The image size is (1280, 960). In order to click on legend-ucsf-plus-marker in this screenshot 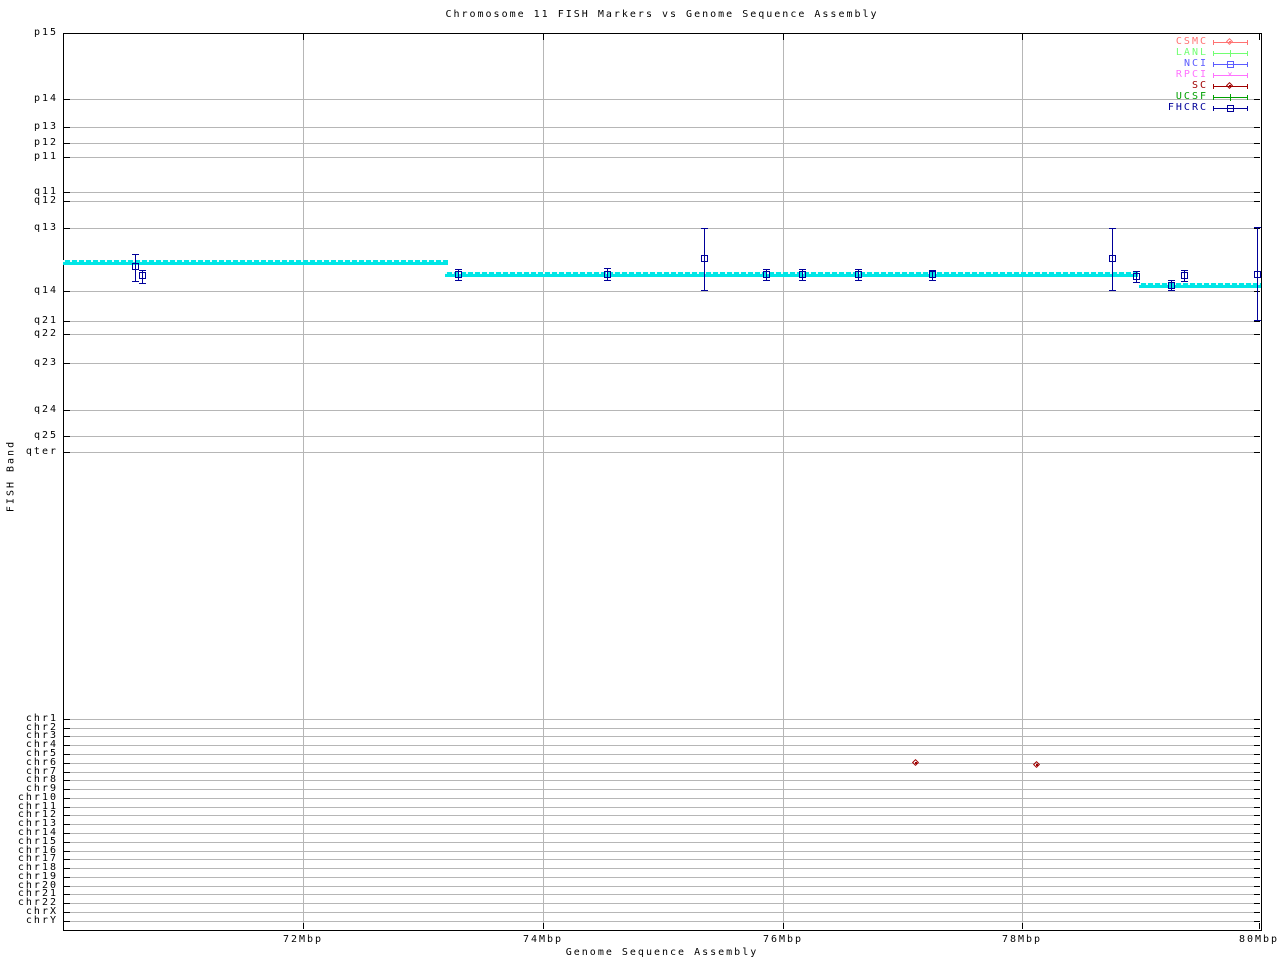, I will do `click(1230, 97)`.